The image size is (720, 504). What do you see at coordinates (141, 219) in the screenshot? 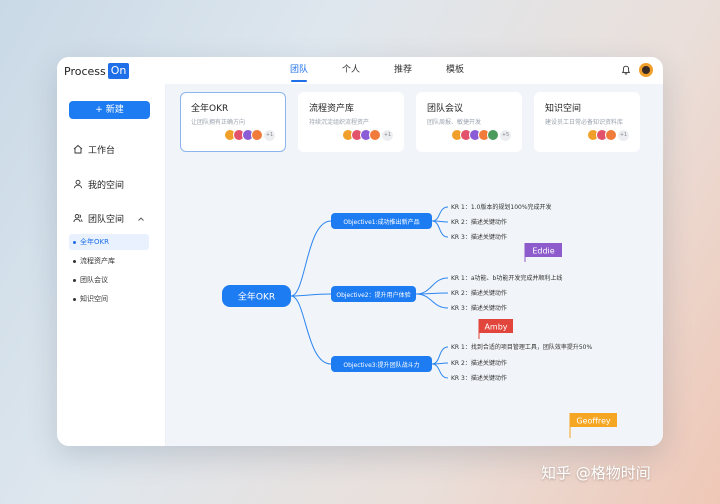
I see `chevron-up-icon` at bounding box center [141, 219].